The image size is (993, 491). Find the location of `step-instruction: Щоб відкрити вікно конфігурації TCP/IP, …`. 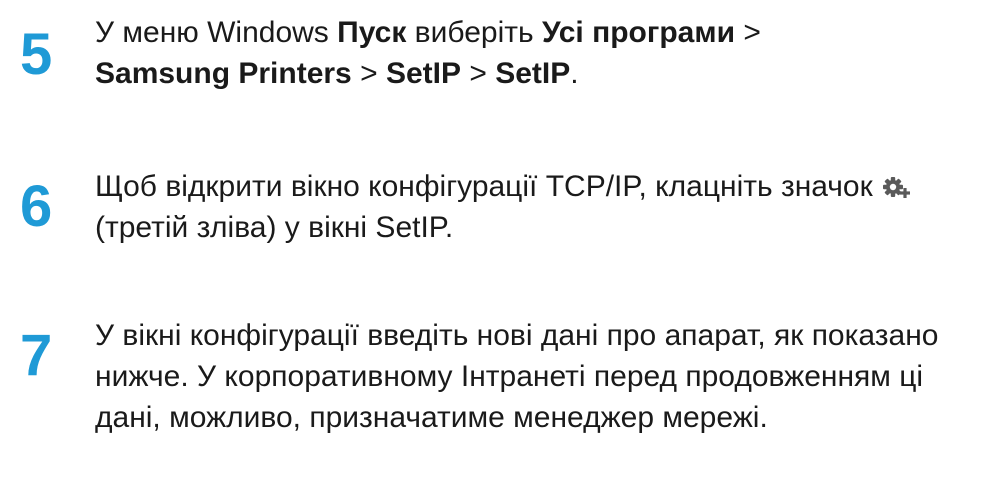

step-instruction: Щоб відкрити вікно конфігурації TCP/IP, … is located at coordinates (540, 207).